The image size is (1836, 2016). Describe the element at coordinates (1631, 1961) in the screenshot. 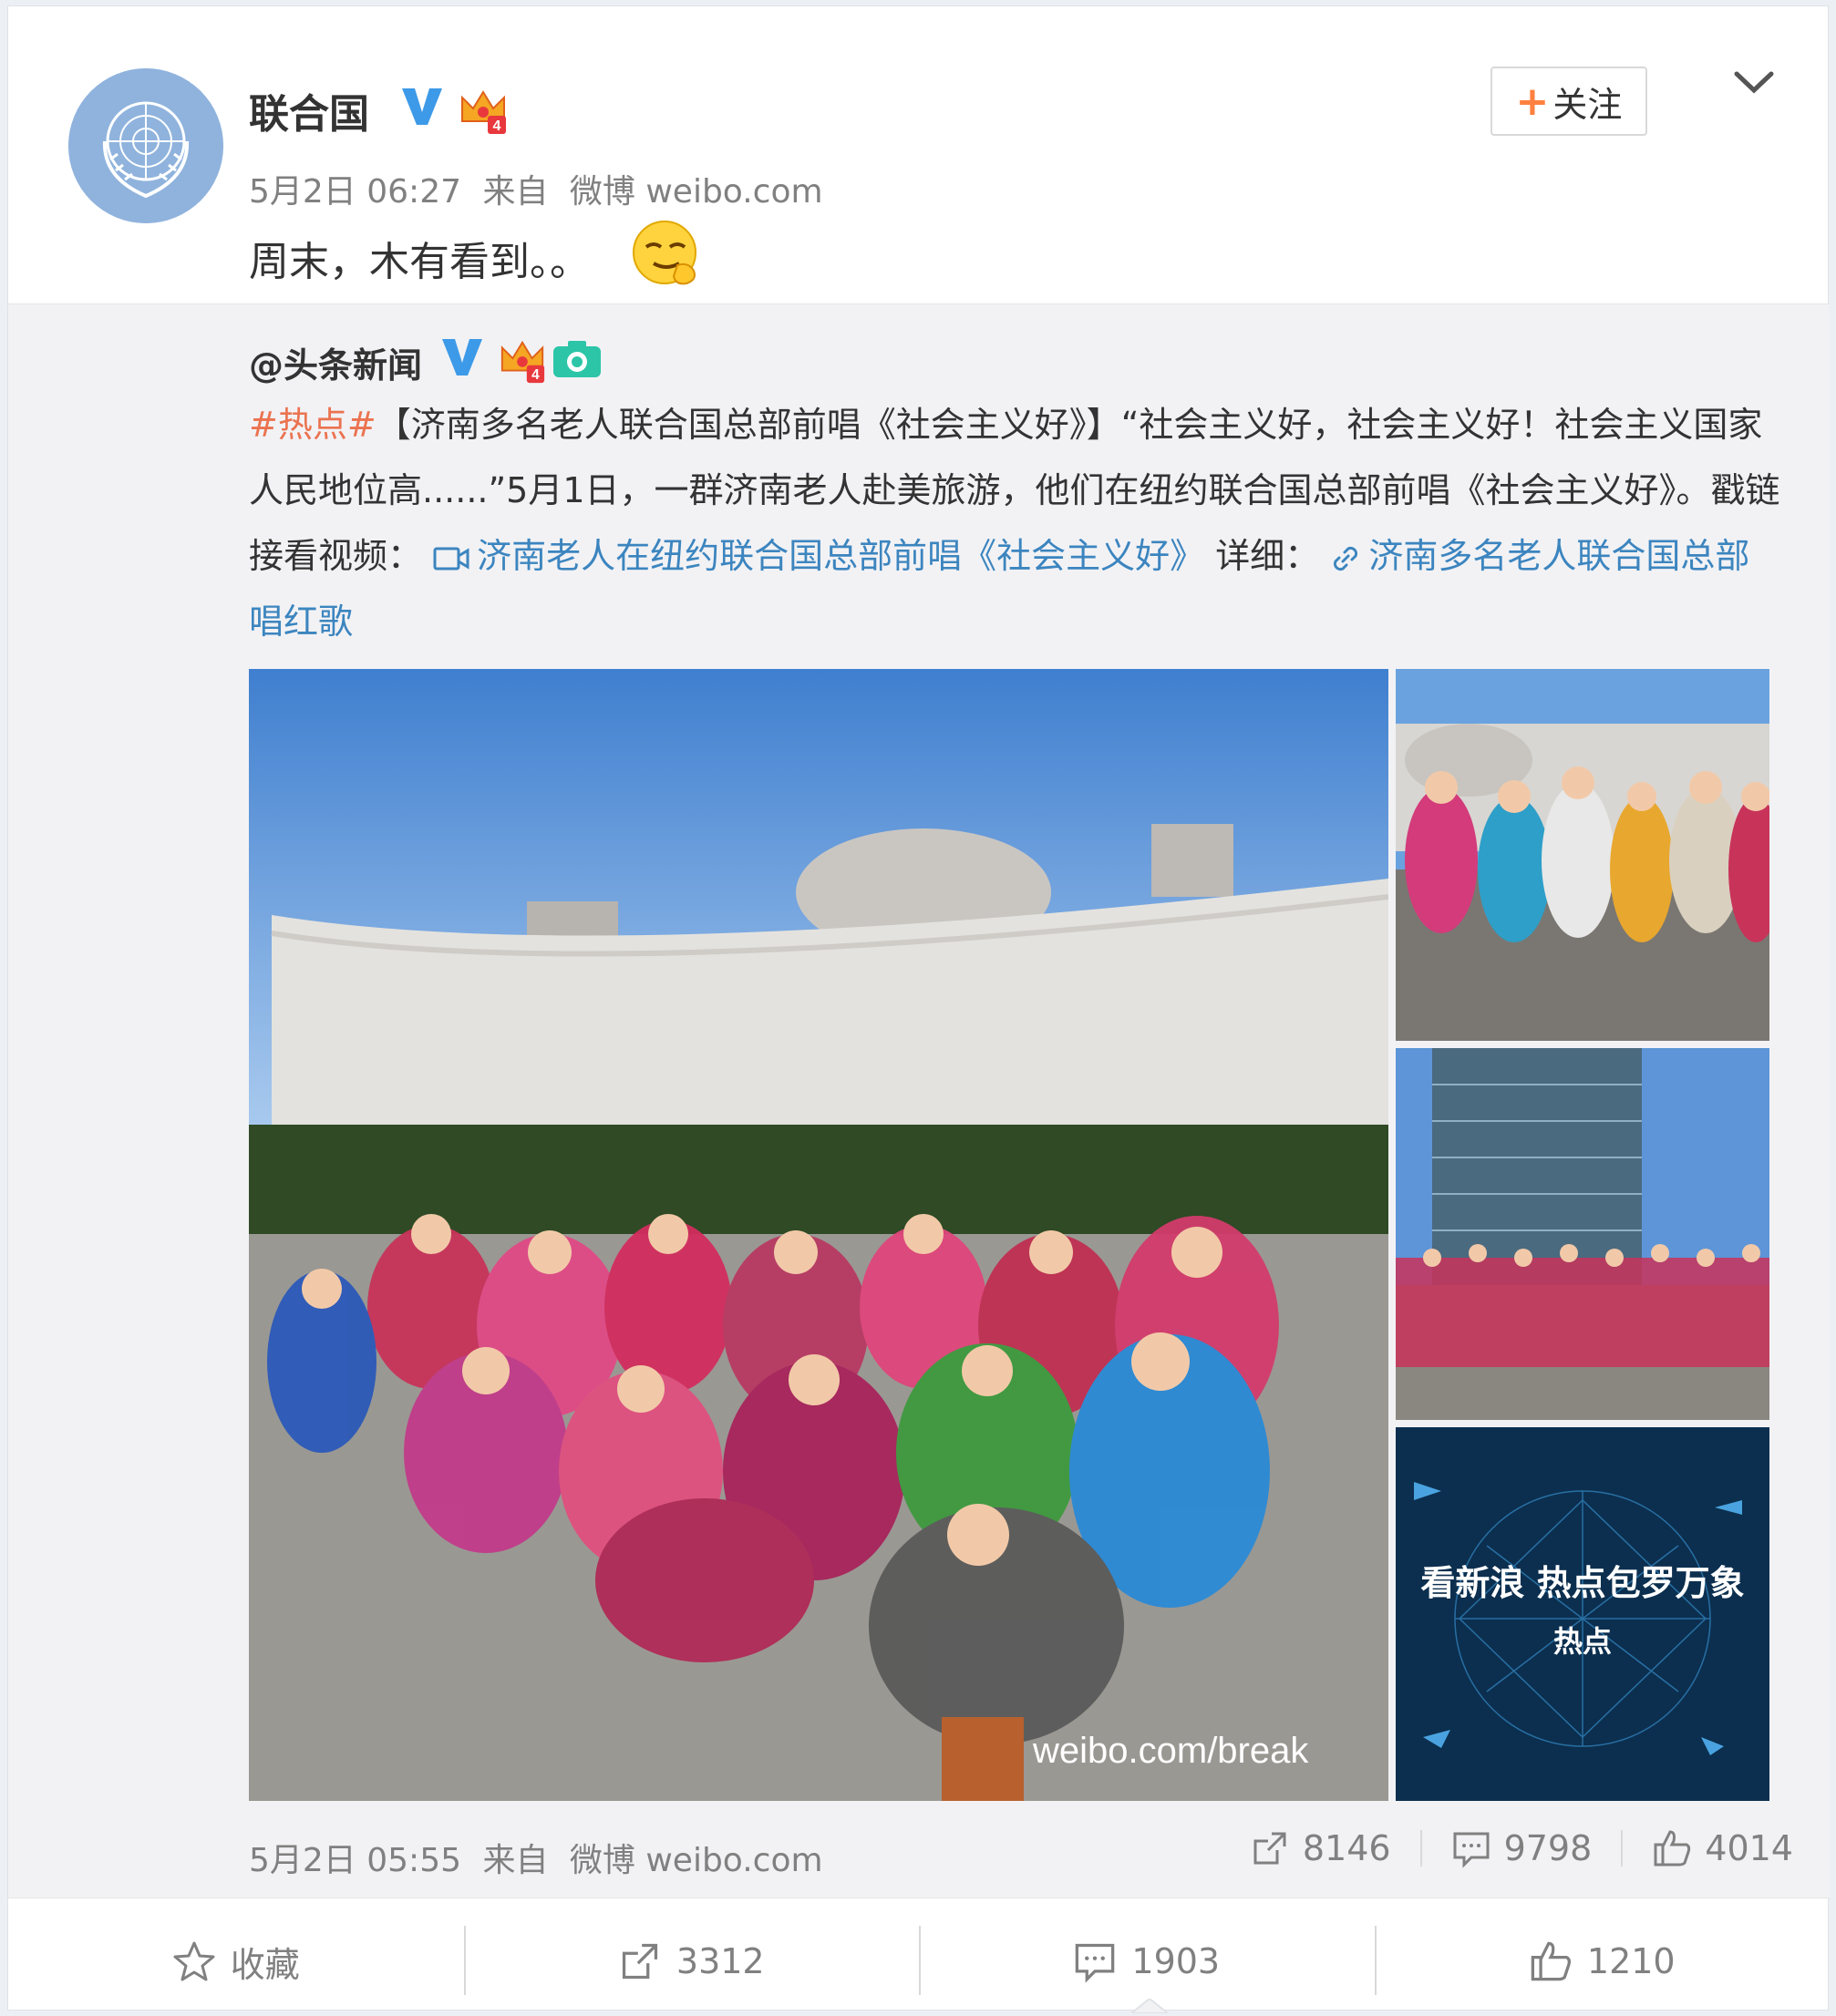

I see `like-count: 1210` at that location.